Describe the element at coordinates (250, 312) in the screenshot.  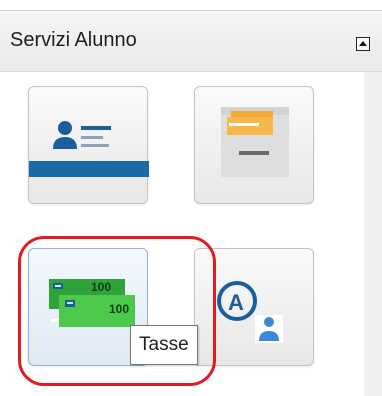
I see `account-a-icon: A` at that location.